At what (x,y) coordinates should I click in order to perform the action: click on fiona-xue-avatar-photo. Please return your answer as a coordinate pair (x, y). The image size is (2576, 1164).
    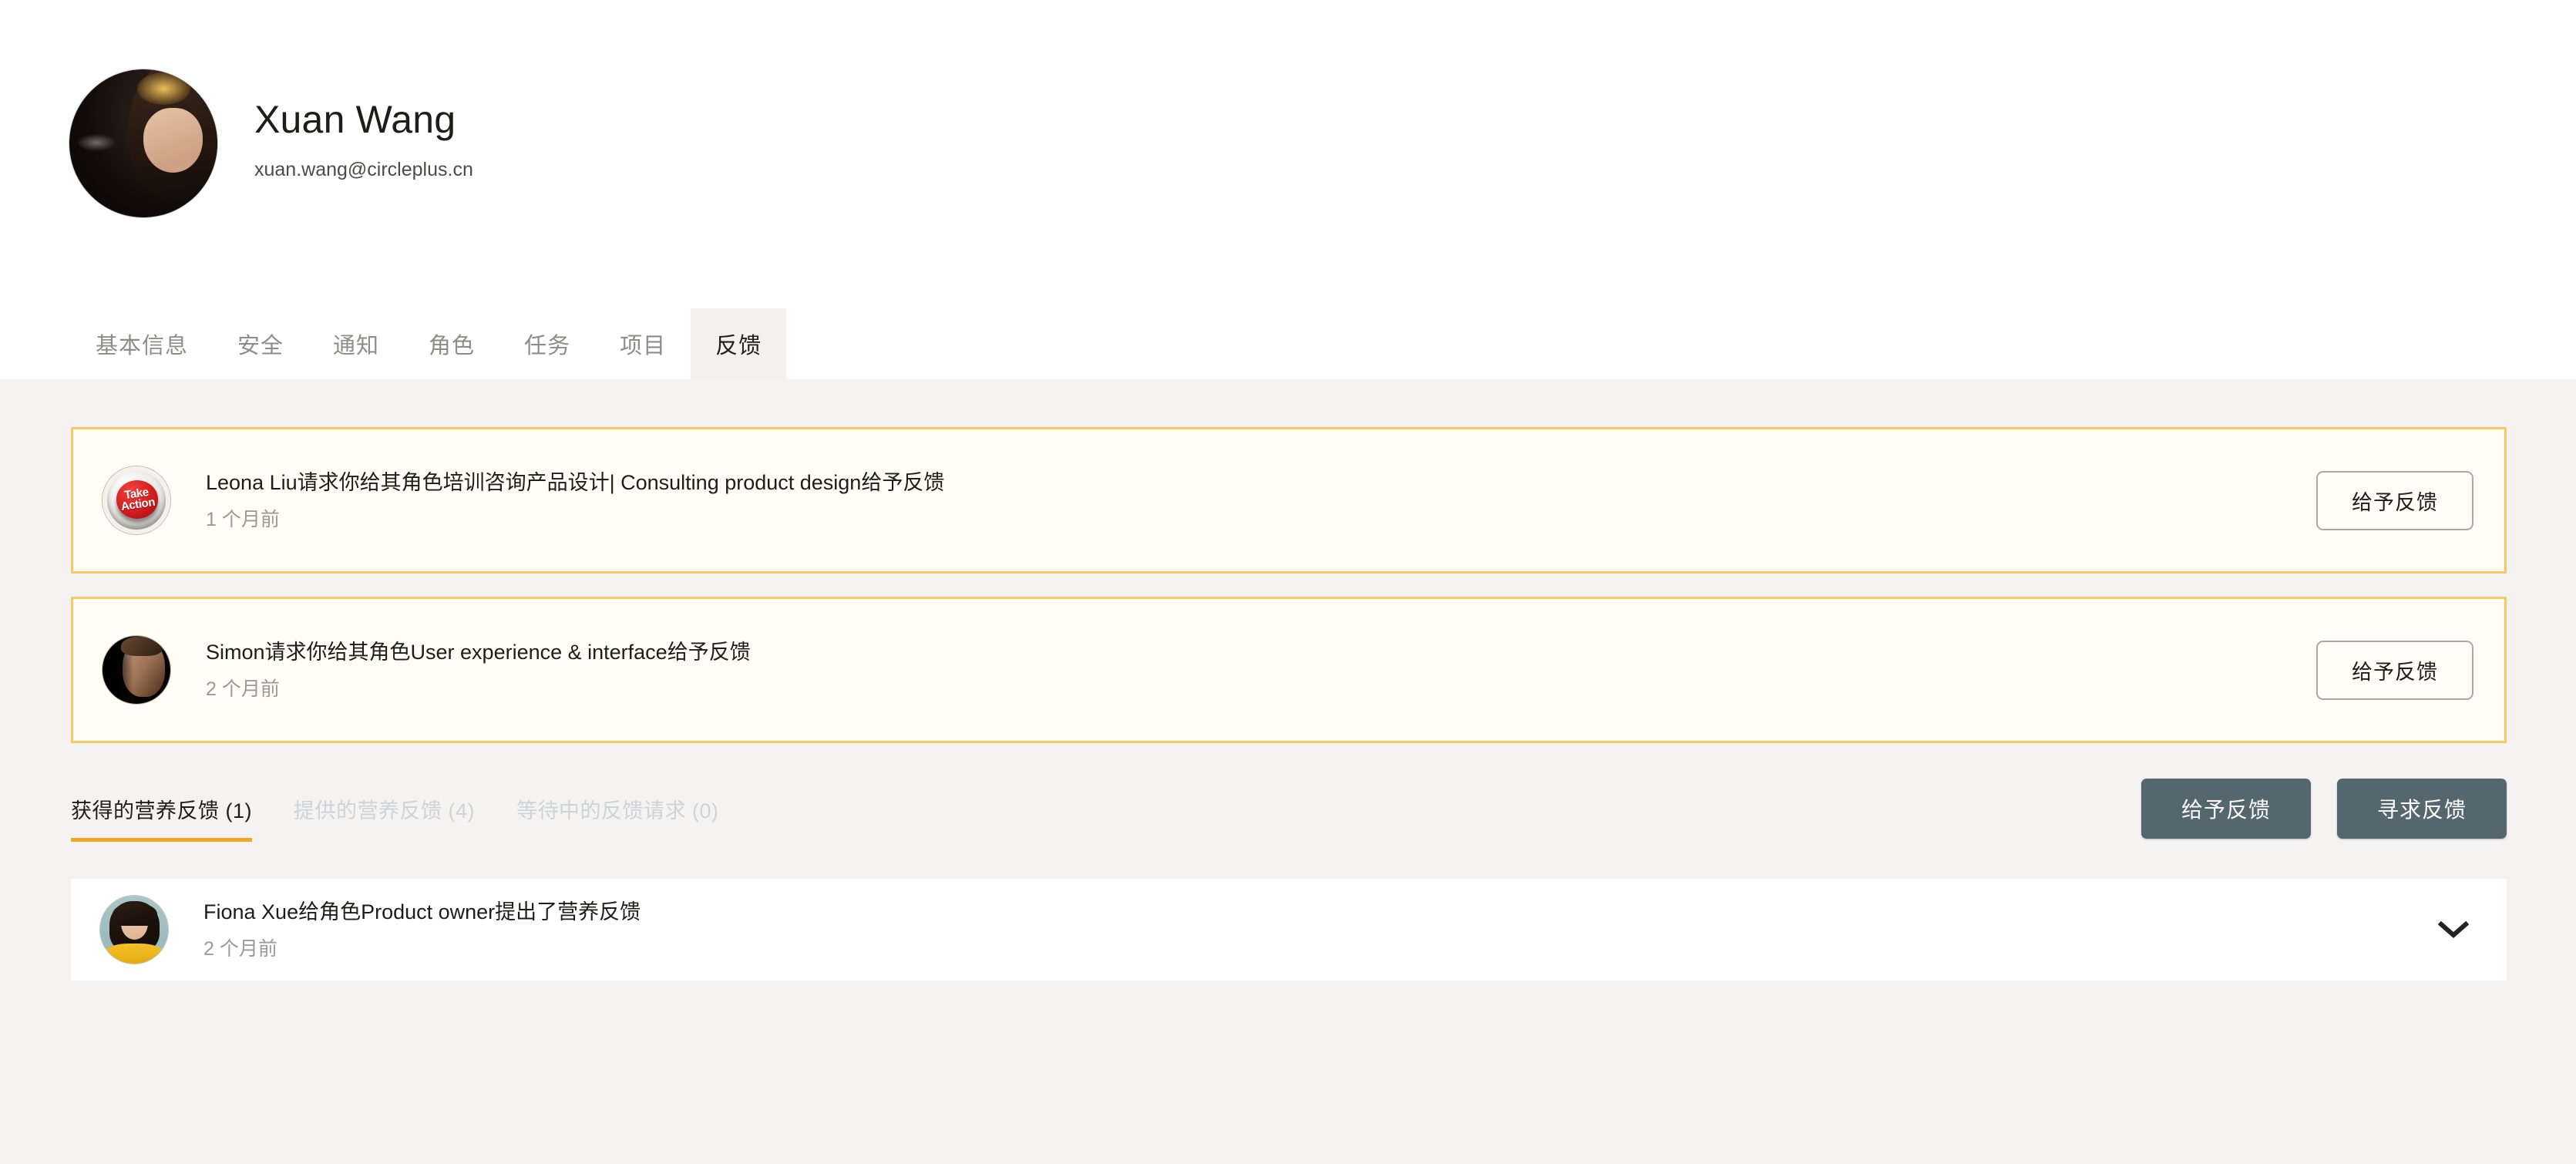
    Looking at the image, I should click on (134, 930).